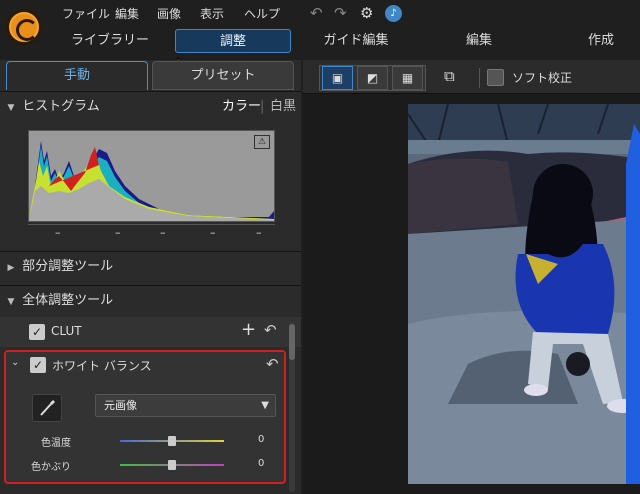  What do you see at coordinates (77, 75) in the screenshot?
I see `tab-manual: 手動` at bounding box center [77, 75].